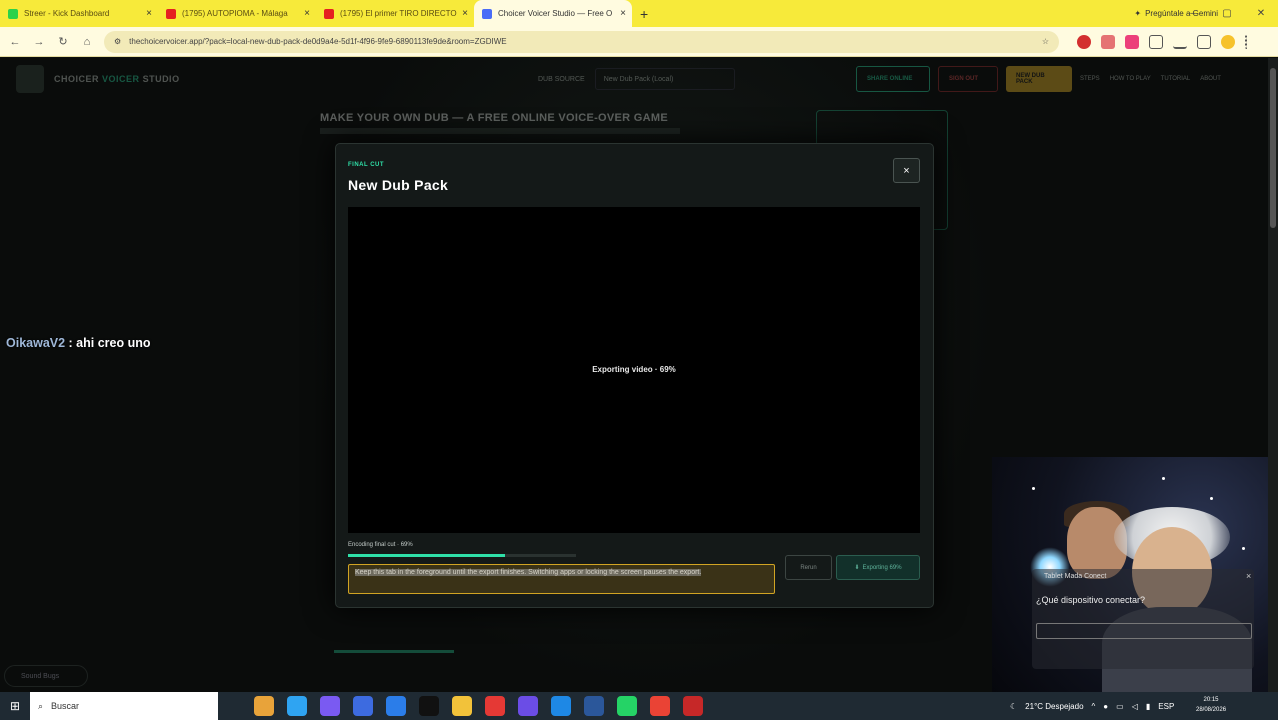 This screenshot has width=1278, height=720. I want to click on system-tray: ☾ 21°C Despejado ^ ● ▭ ◁ ▮ ESP, so click(1092, 706).